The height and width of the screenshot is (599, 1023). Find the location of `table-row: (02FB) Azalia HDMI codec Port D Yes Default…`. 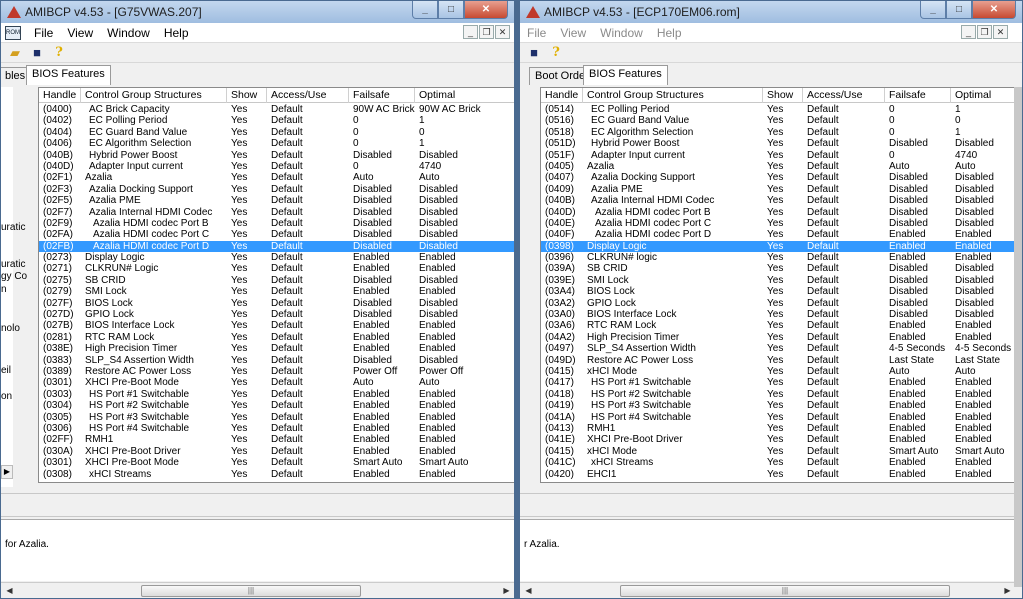

table-row: (02FB) Azalia HDMI codec Port D Yes Default… is located at coordinates (276, 246).